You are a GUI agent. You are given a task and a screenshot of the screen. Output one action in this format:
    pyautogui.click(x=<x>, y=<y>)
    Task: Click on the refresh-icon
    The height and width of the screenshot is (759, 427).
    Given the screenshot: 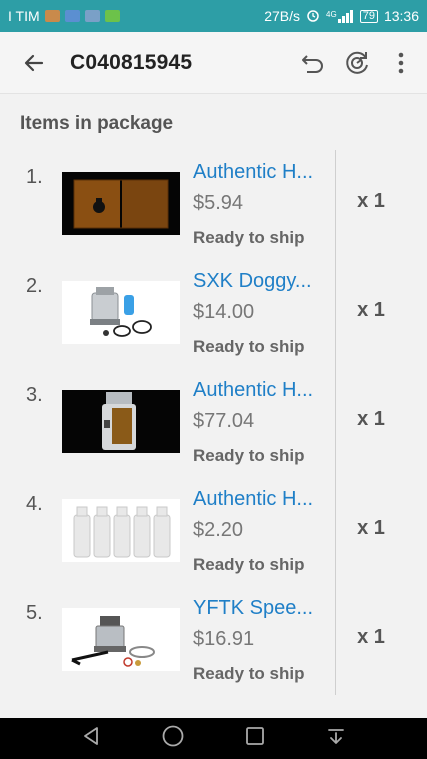 What is the action you would take?
    pyautogui.click(x=357, y=63)
    